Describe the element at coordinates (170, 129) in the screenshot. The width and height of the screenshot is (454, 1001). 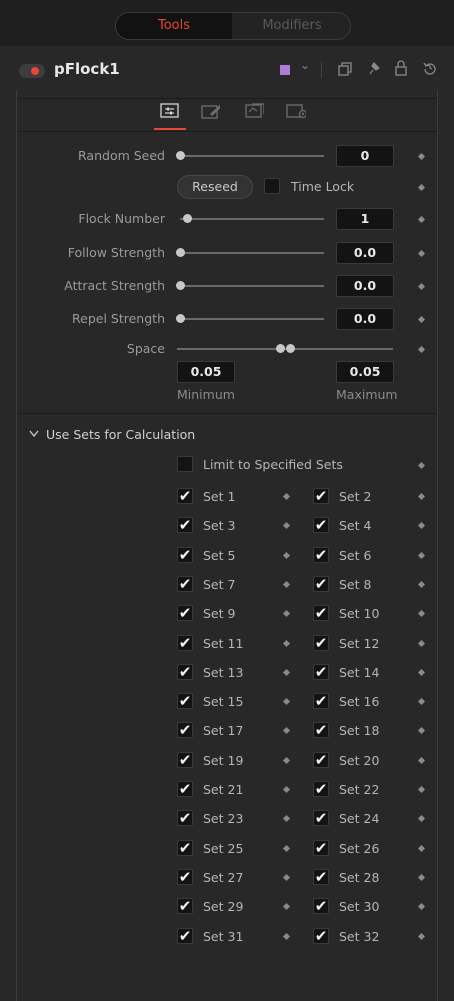
I see `active-tab-indicator` at that location.